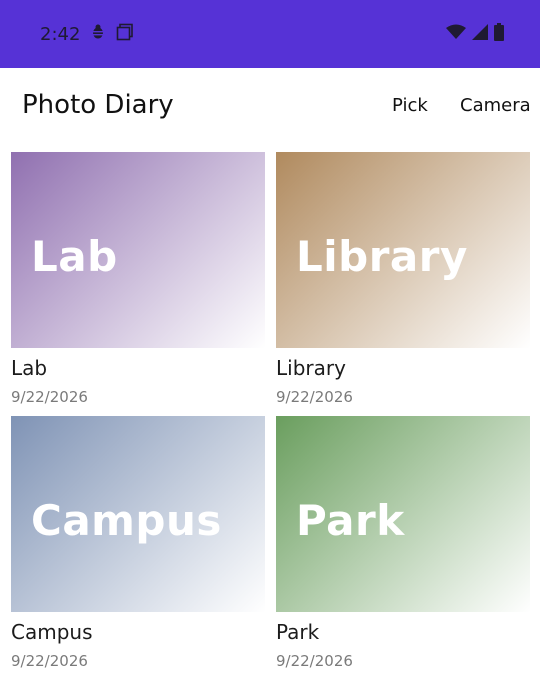  Describe the element at coordinates (138, 250) in the screenshot. I see `entry-thumbnail: Lab` at that location.